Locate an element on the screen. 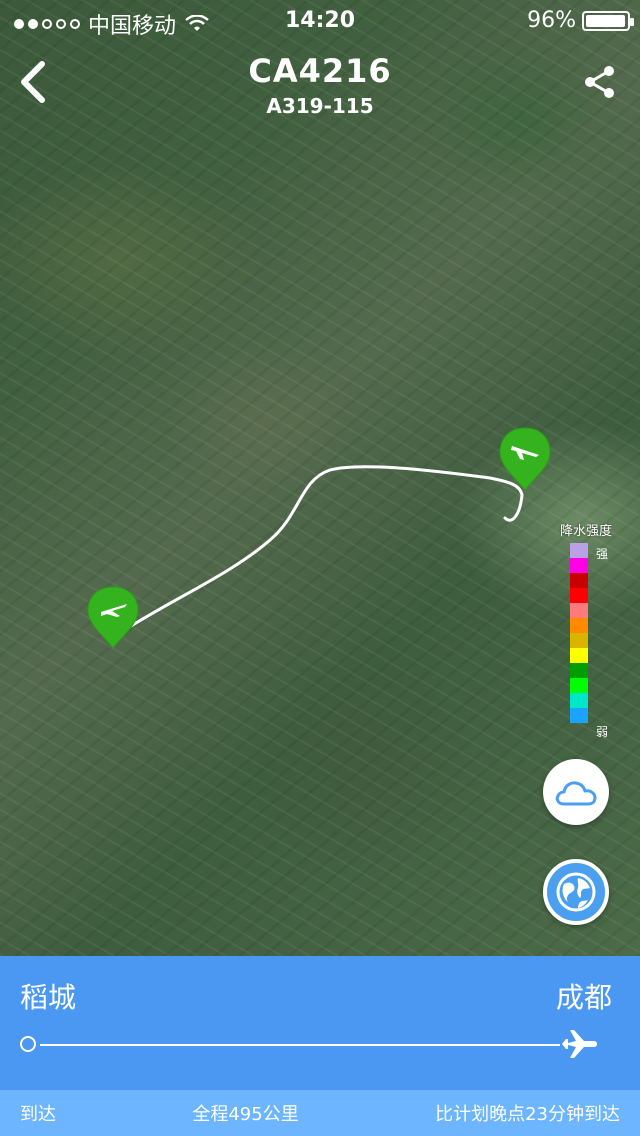  aircraft-type: A319-115 is located at coordinates (320, 106).